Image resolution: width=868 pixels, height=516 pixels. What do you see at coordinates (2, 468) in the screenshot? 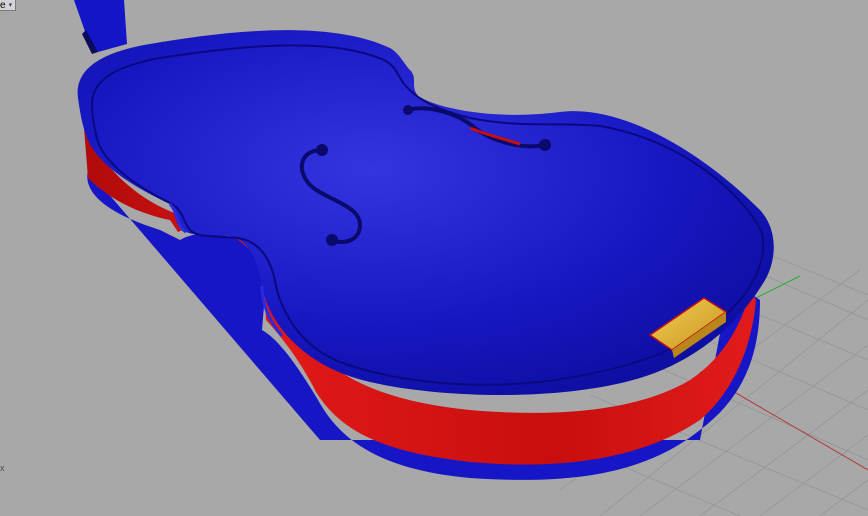
I see `world-axes-x-label: x` at bounding box center [2, 468].